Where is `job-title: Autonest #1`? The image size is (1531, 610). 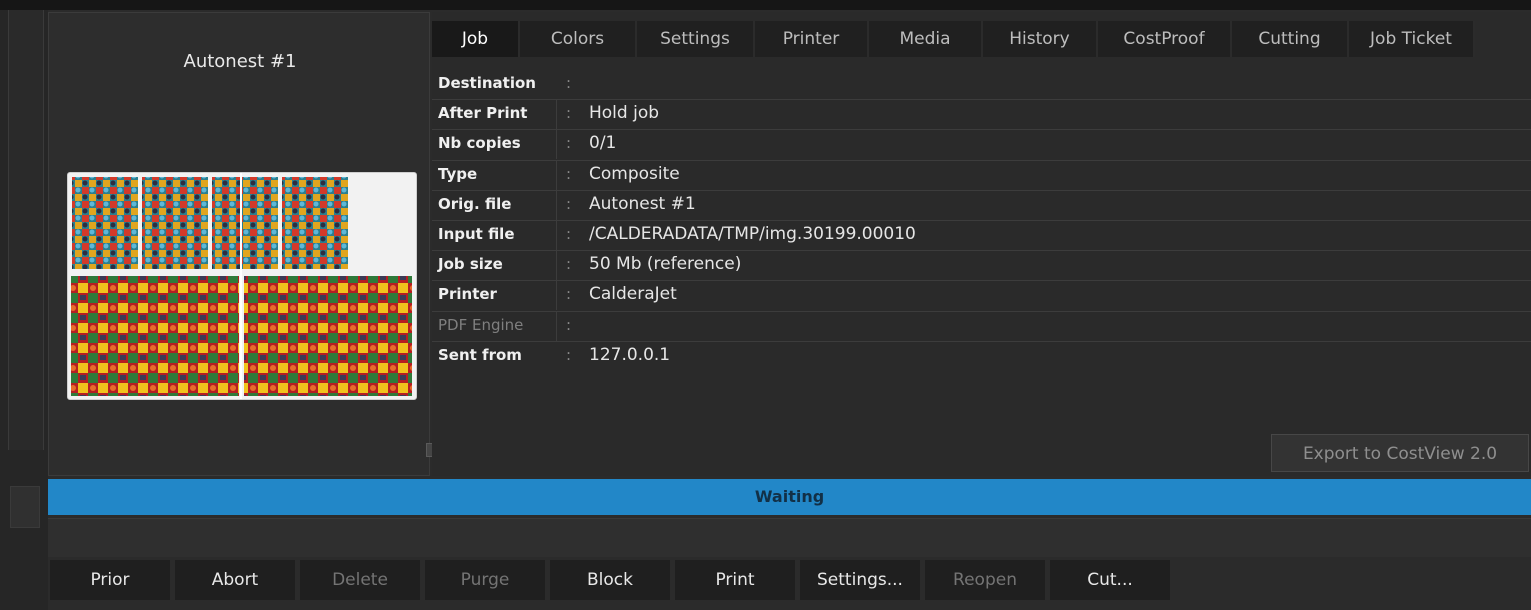 job-title: Autonest #1 is located at coordinates (240, 61).